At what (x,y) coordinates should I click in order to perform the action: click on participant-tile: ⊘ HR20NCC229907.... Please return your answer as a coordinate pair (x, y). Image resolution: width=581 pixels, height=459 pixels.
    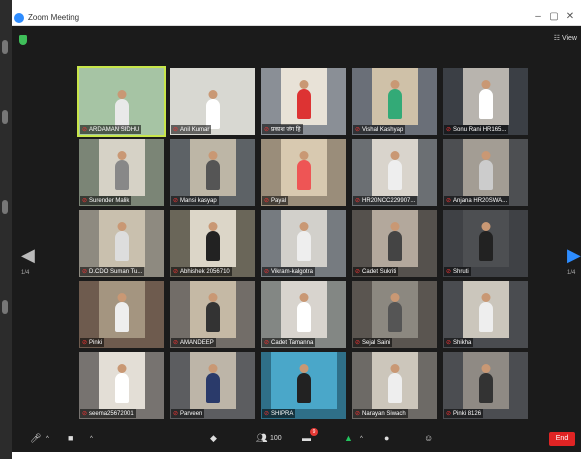
    Looking at the image, I should click on (394, 172).